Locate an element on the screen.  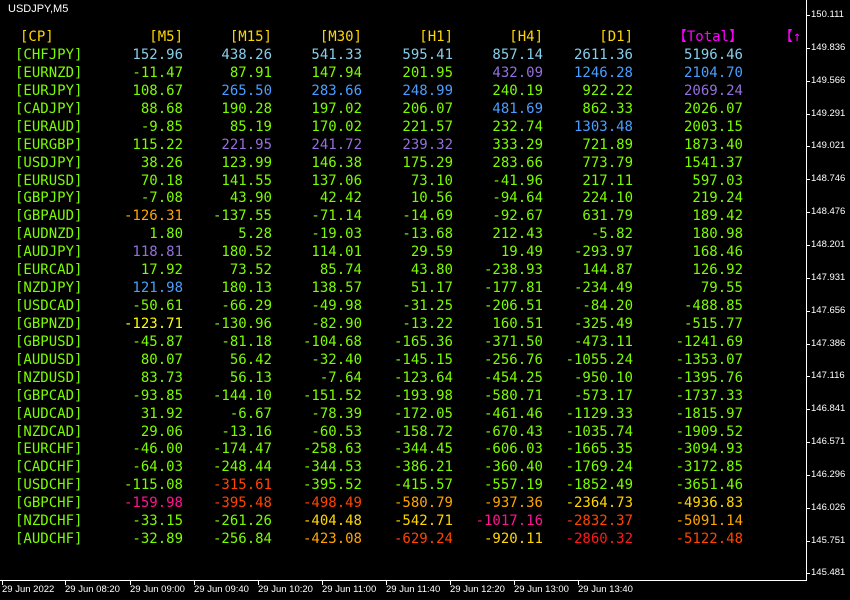
strength-value: 217.11 is located at coordinates (607, 181).